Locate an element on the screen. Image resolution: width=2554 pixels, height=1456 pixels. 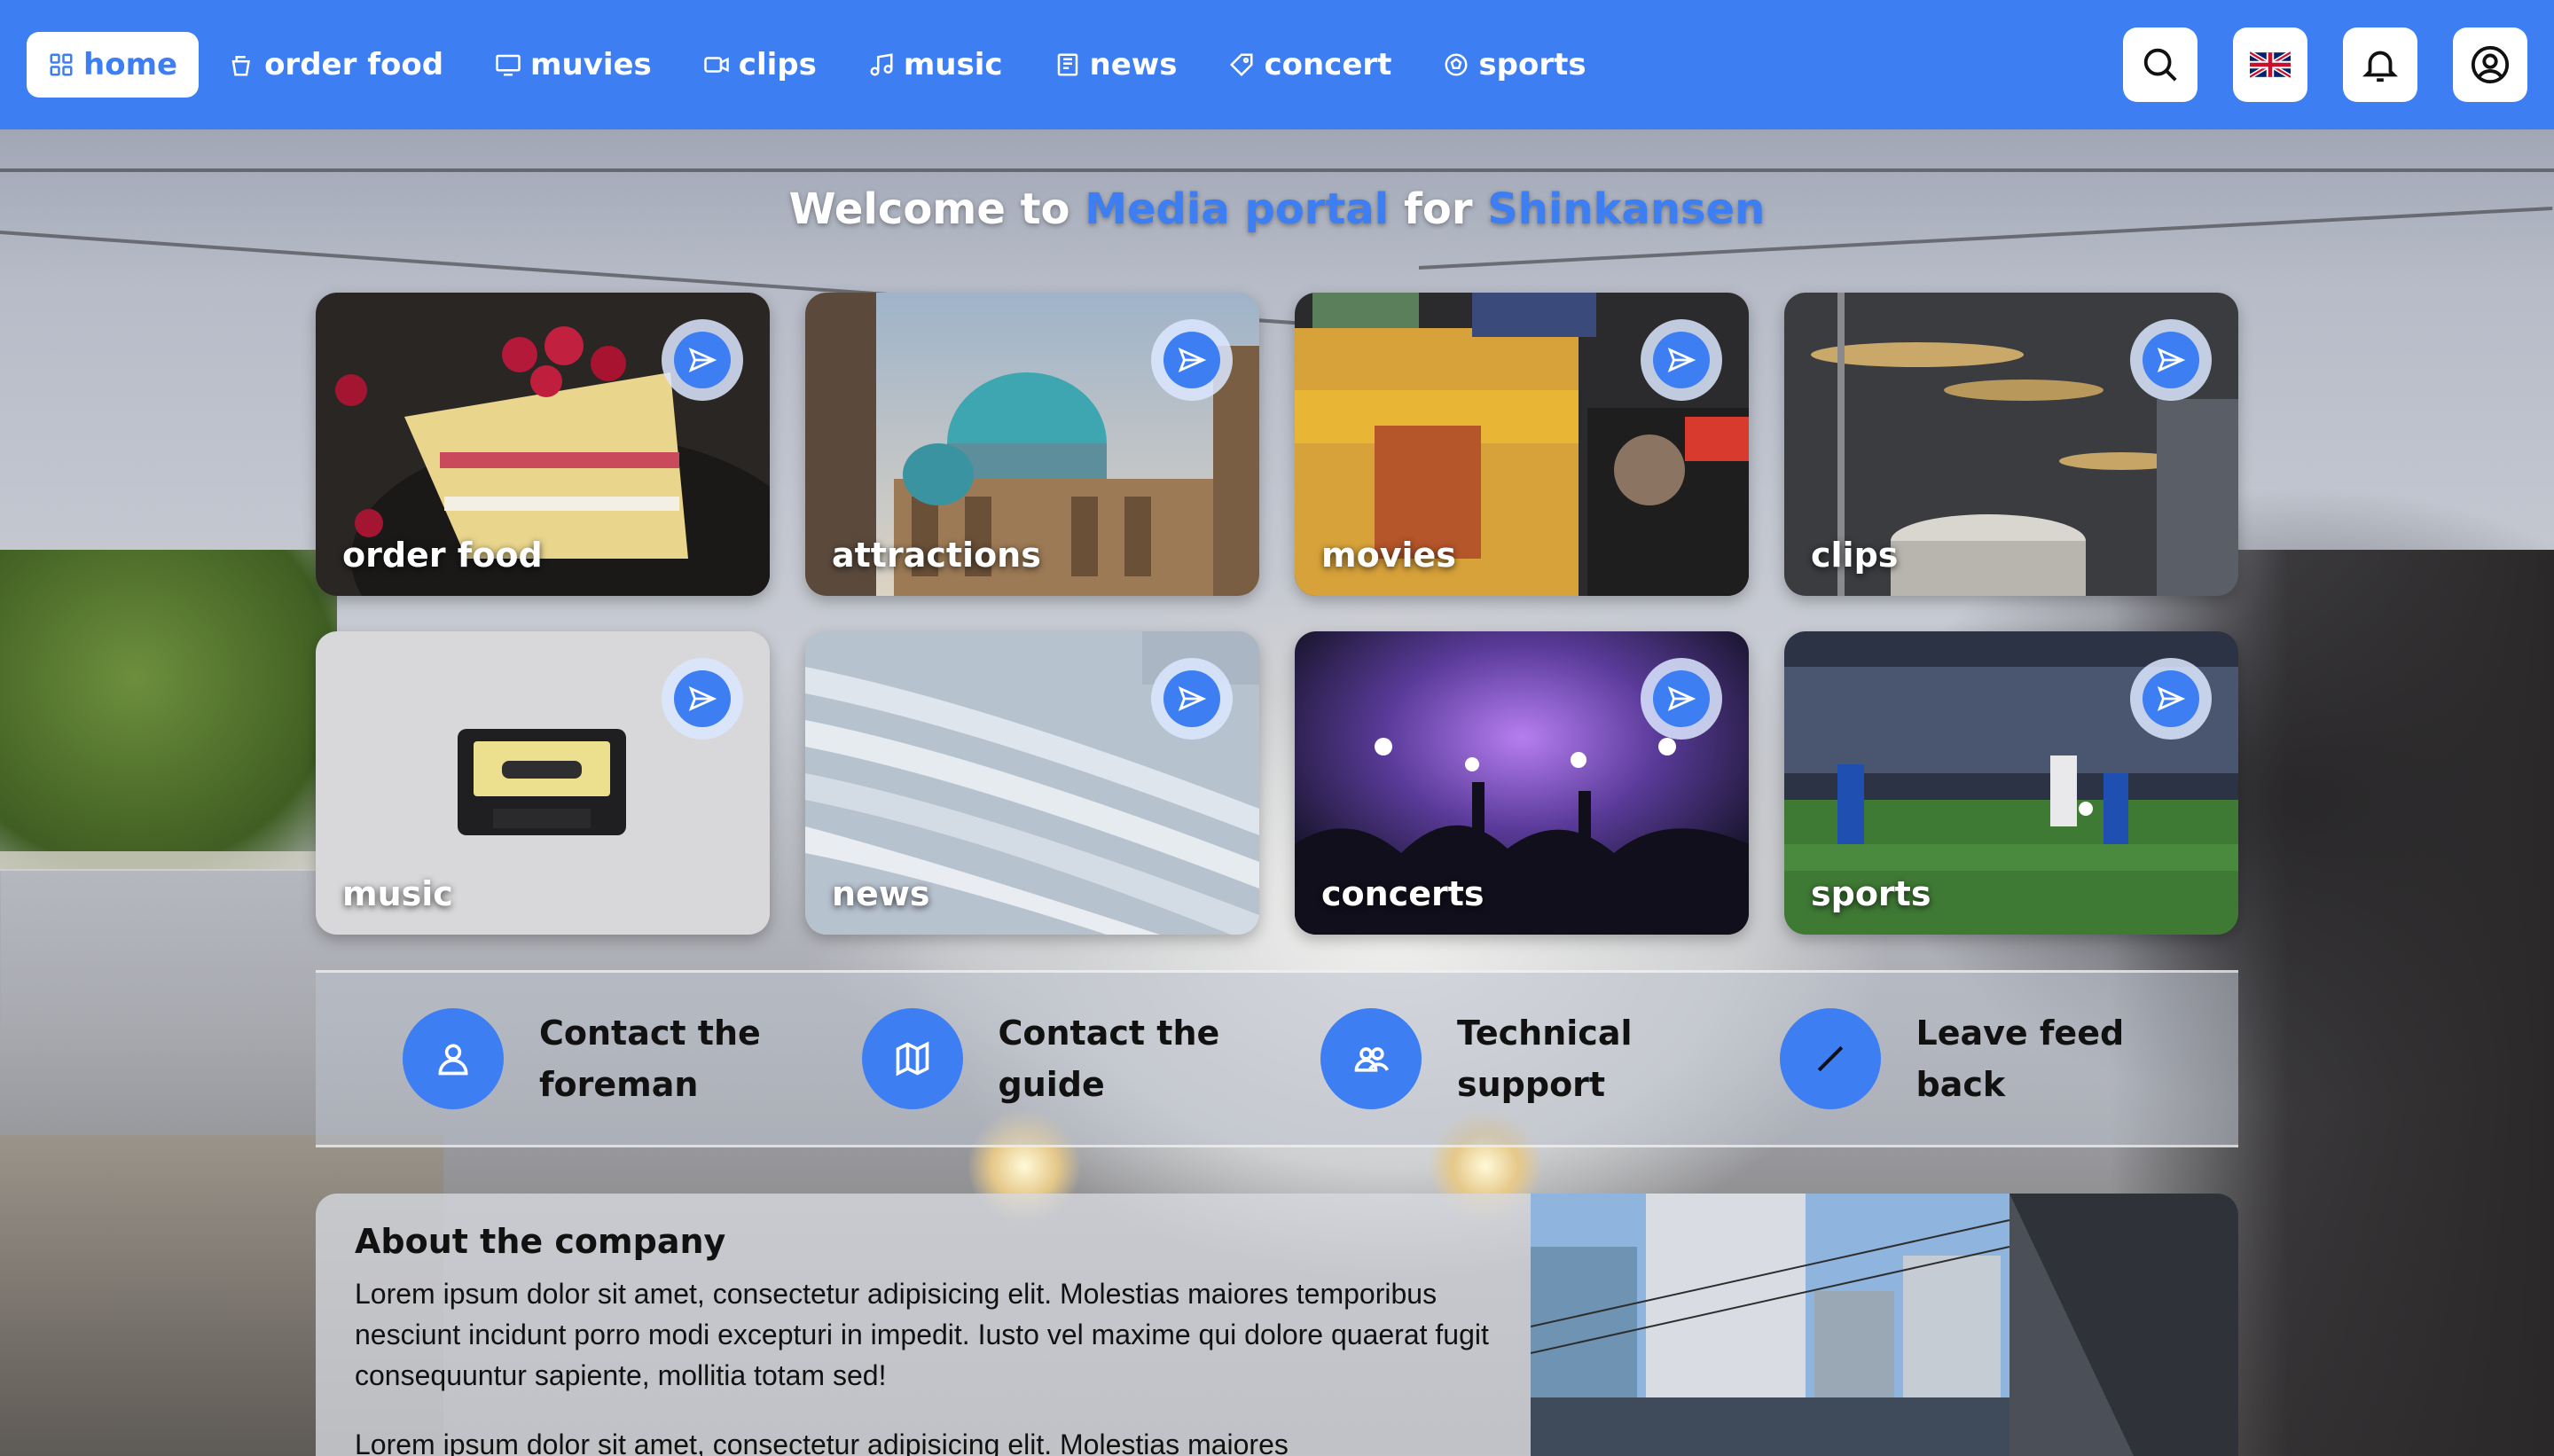
contact-label: Contact the foreman is located at coordinates (650, 1059).